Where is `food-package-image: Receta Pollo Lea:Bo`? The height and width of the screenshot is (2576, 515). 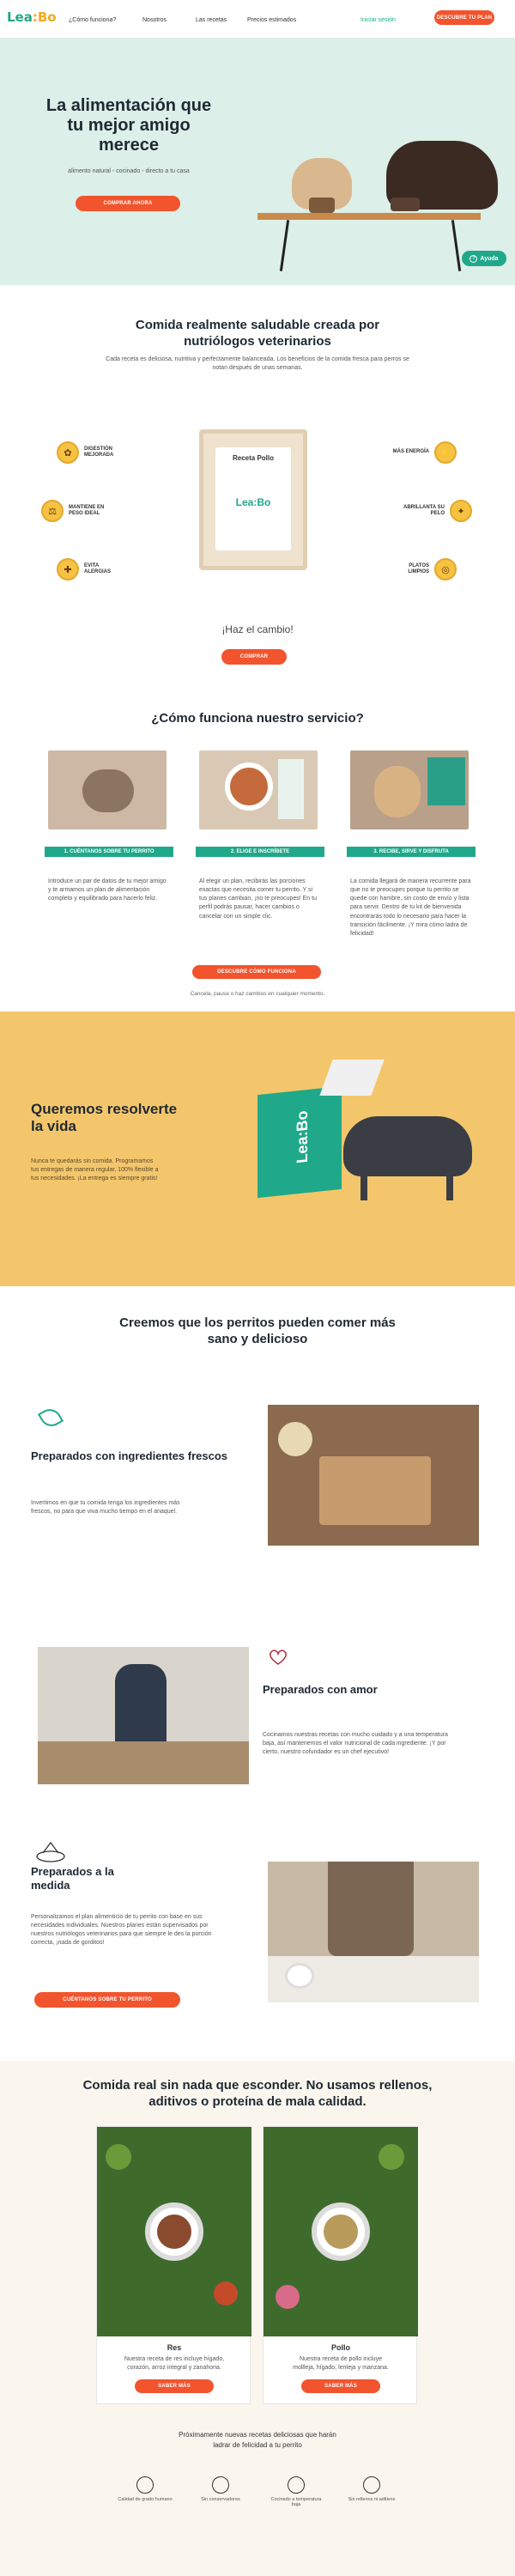 food-package-image: Receta Pollo Lea:Bo is located at coordinates (253, 499).